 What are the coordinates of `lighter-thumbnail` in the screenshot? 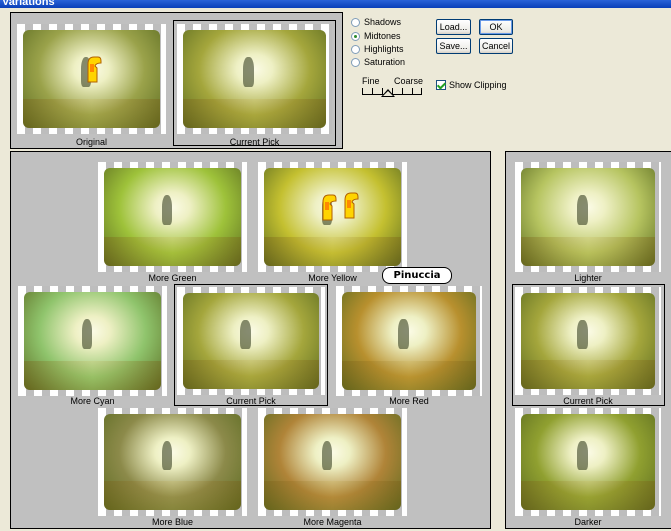 It's located at (588, 217).